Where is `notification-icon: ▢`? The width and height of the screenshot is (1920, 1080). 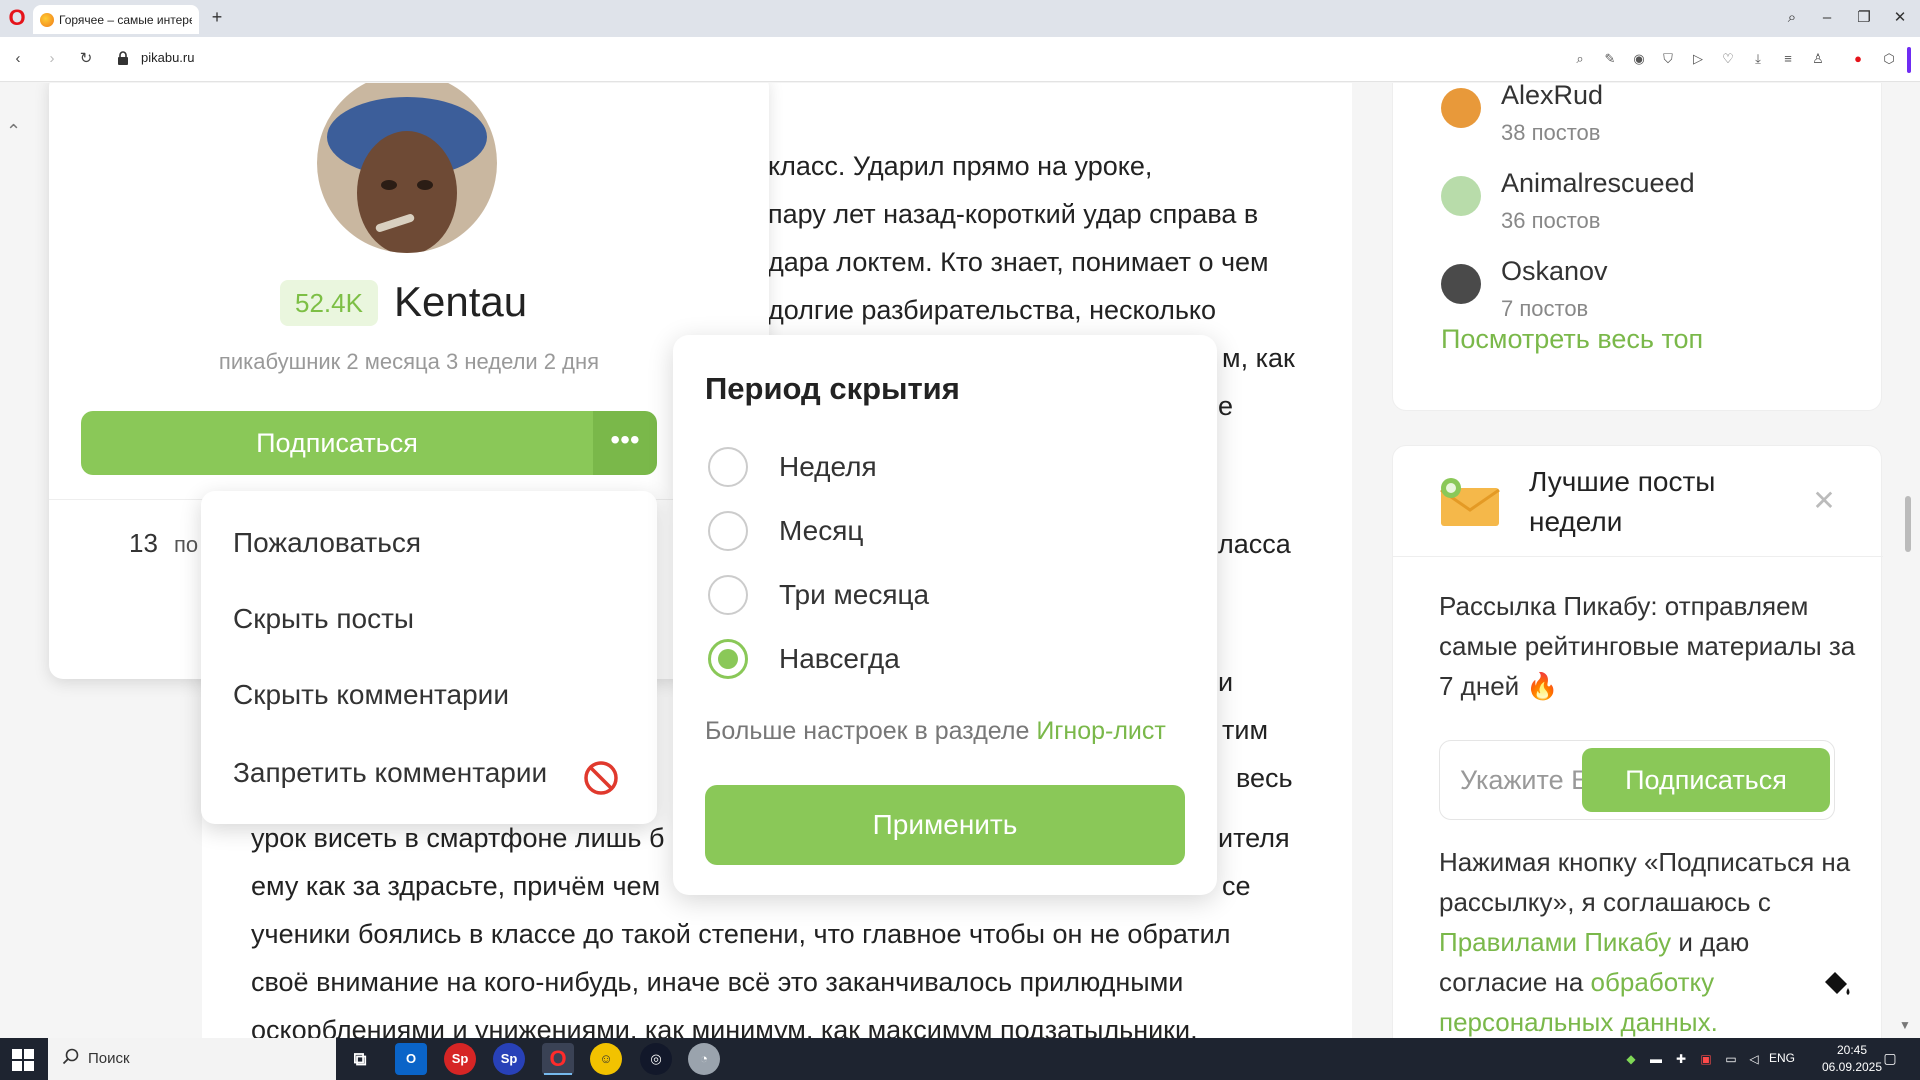
notification-icon: ▢ is located at coordinates (1890, 1058).